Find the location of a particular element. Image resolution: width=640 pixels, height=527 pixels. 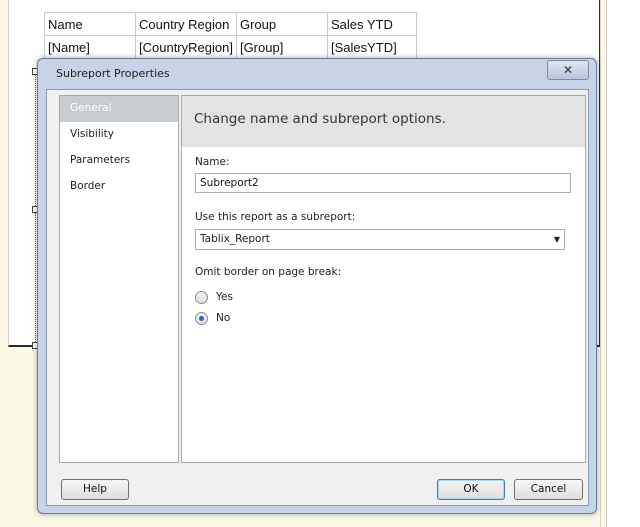

close-button: ✕ is located at coordinates (568, 70).